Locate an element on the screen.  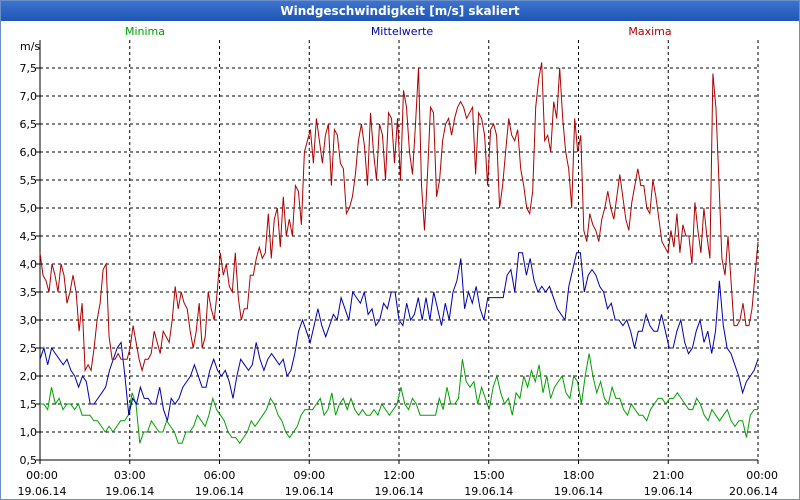
y-tick-label: 5,0 is located at coordinates (29, 208).